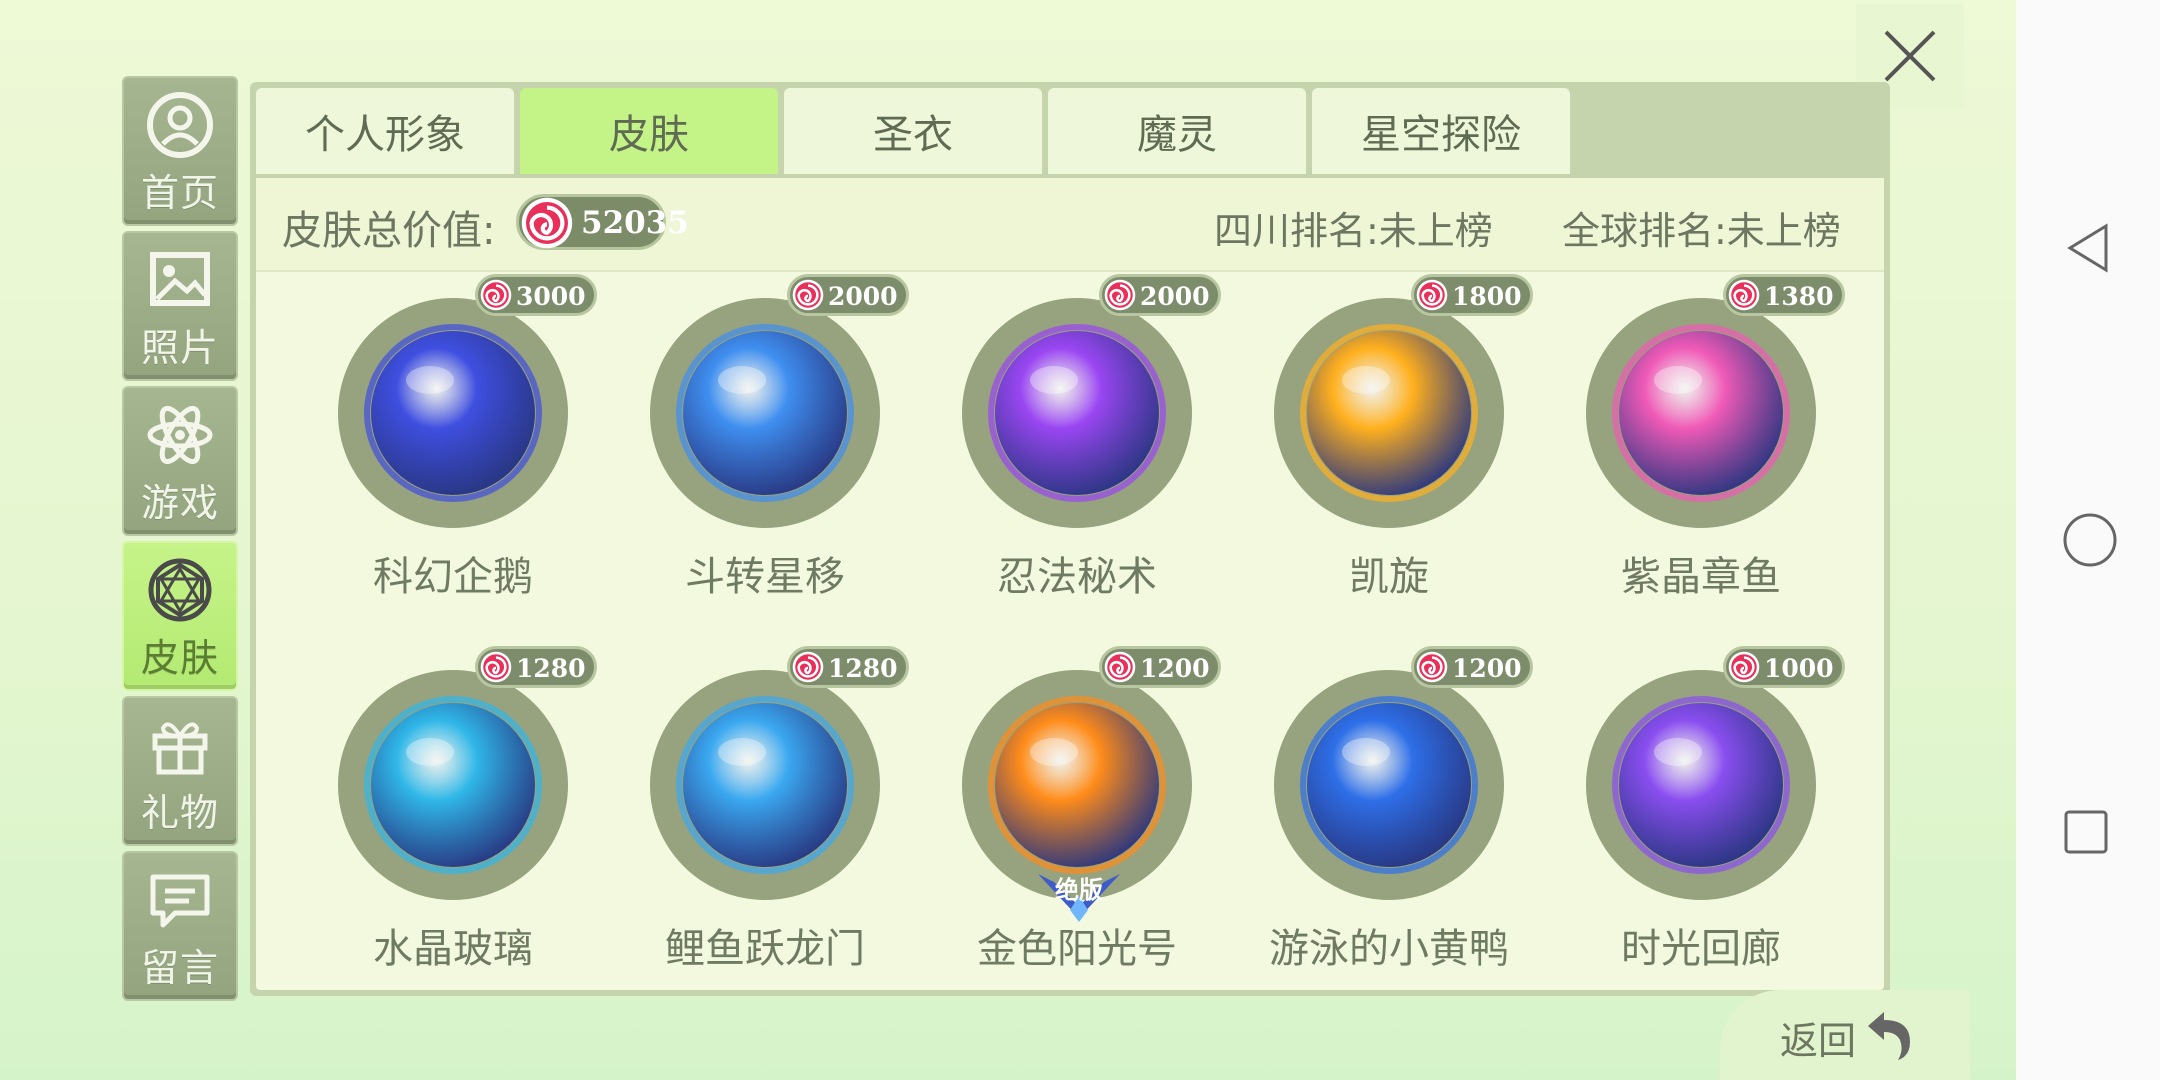 This screenshot has width=2160, height=1080. Describe the element at coordinates (551, 296) in the screenshot. I see `price-value: 3000` at that location.